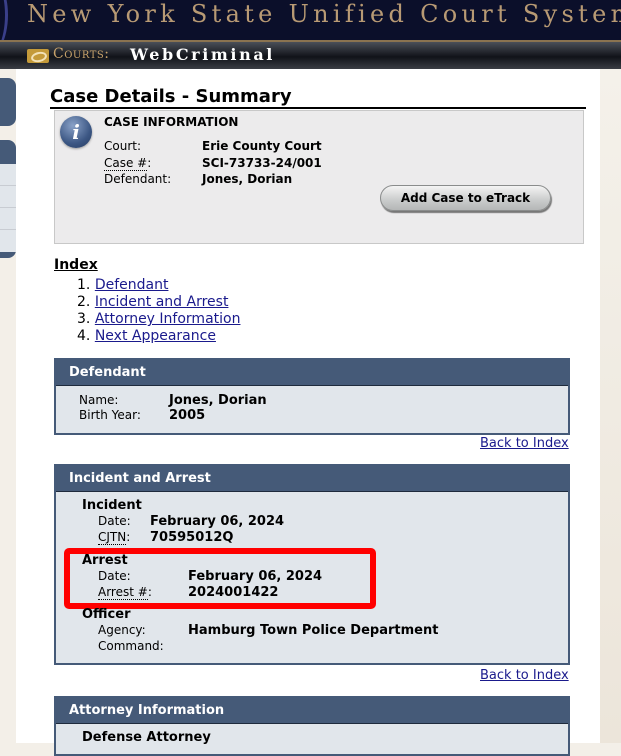 Image resolution: width=621 pixels, height=756 pixels. What do you see at coordinates (138, 179) in the screenshot?
I see `defendant-label: Defendant:` at bounding box center [138, 179].